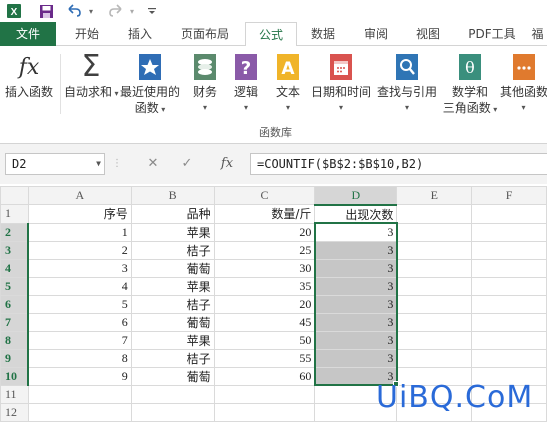  Describe the element at coordinates (79, 195) in the screenshot. I see `column-header-a: A` at that location.